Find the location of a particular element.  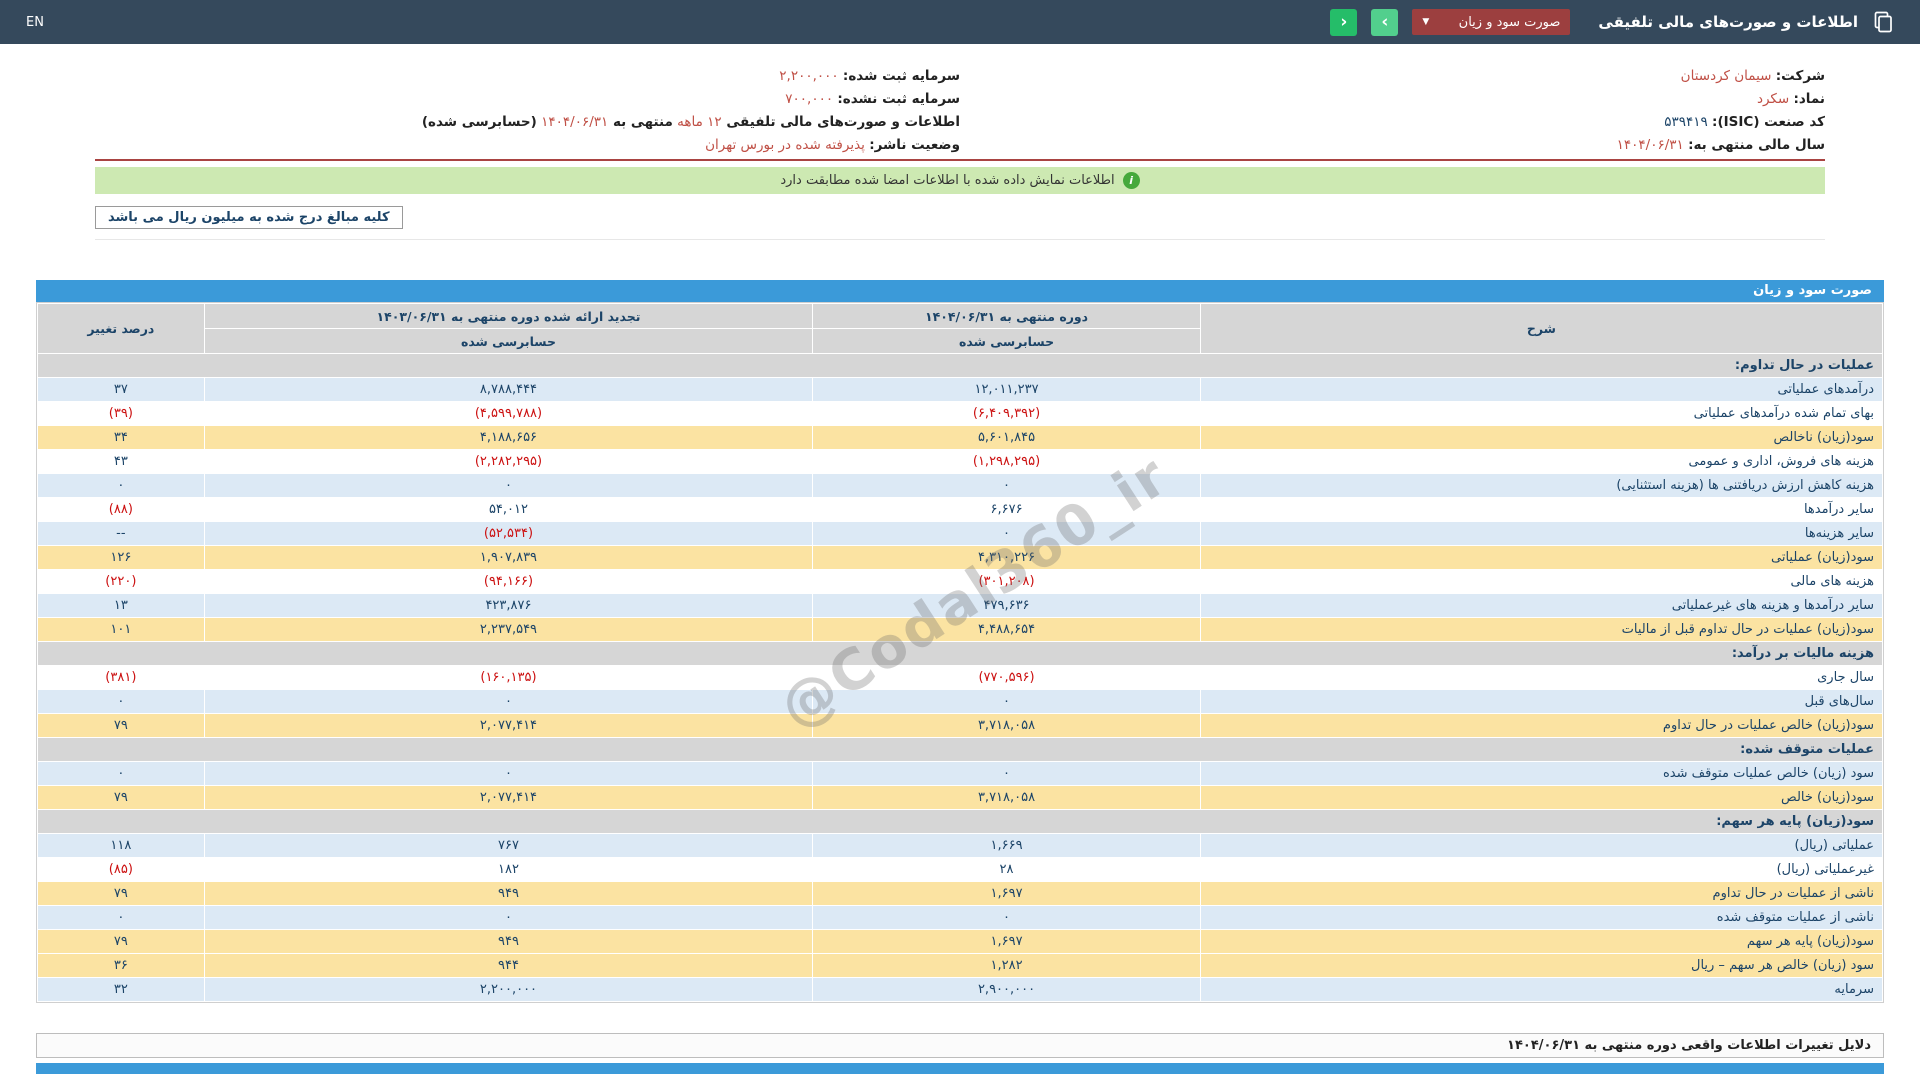

unregistered-capital-label: سرمایه ثبت نشده: is located at coordinates (898, 99).